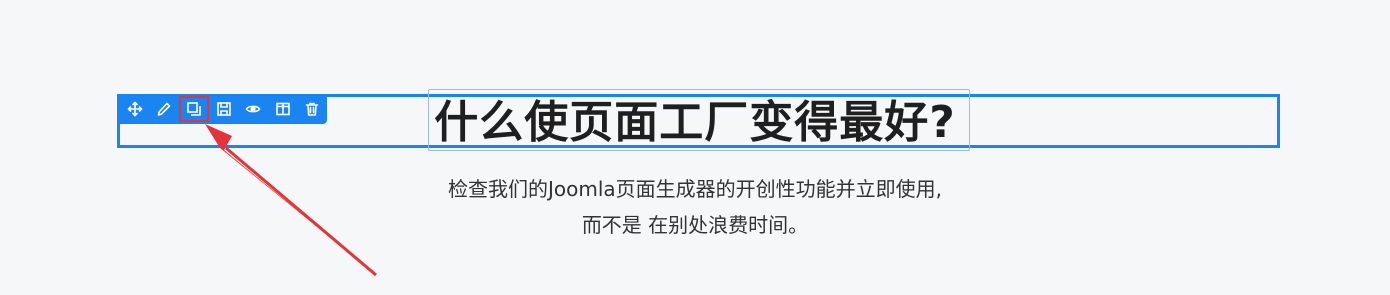 Image resolution: width=1390 pixels, height=295 pixels. I want to click on columns-button, so click(283, 109).